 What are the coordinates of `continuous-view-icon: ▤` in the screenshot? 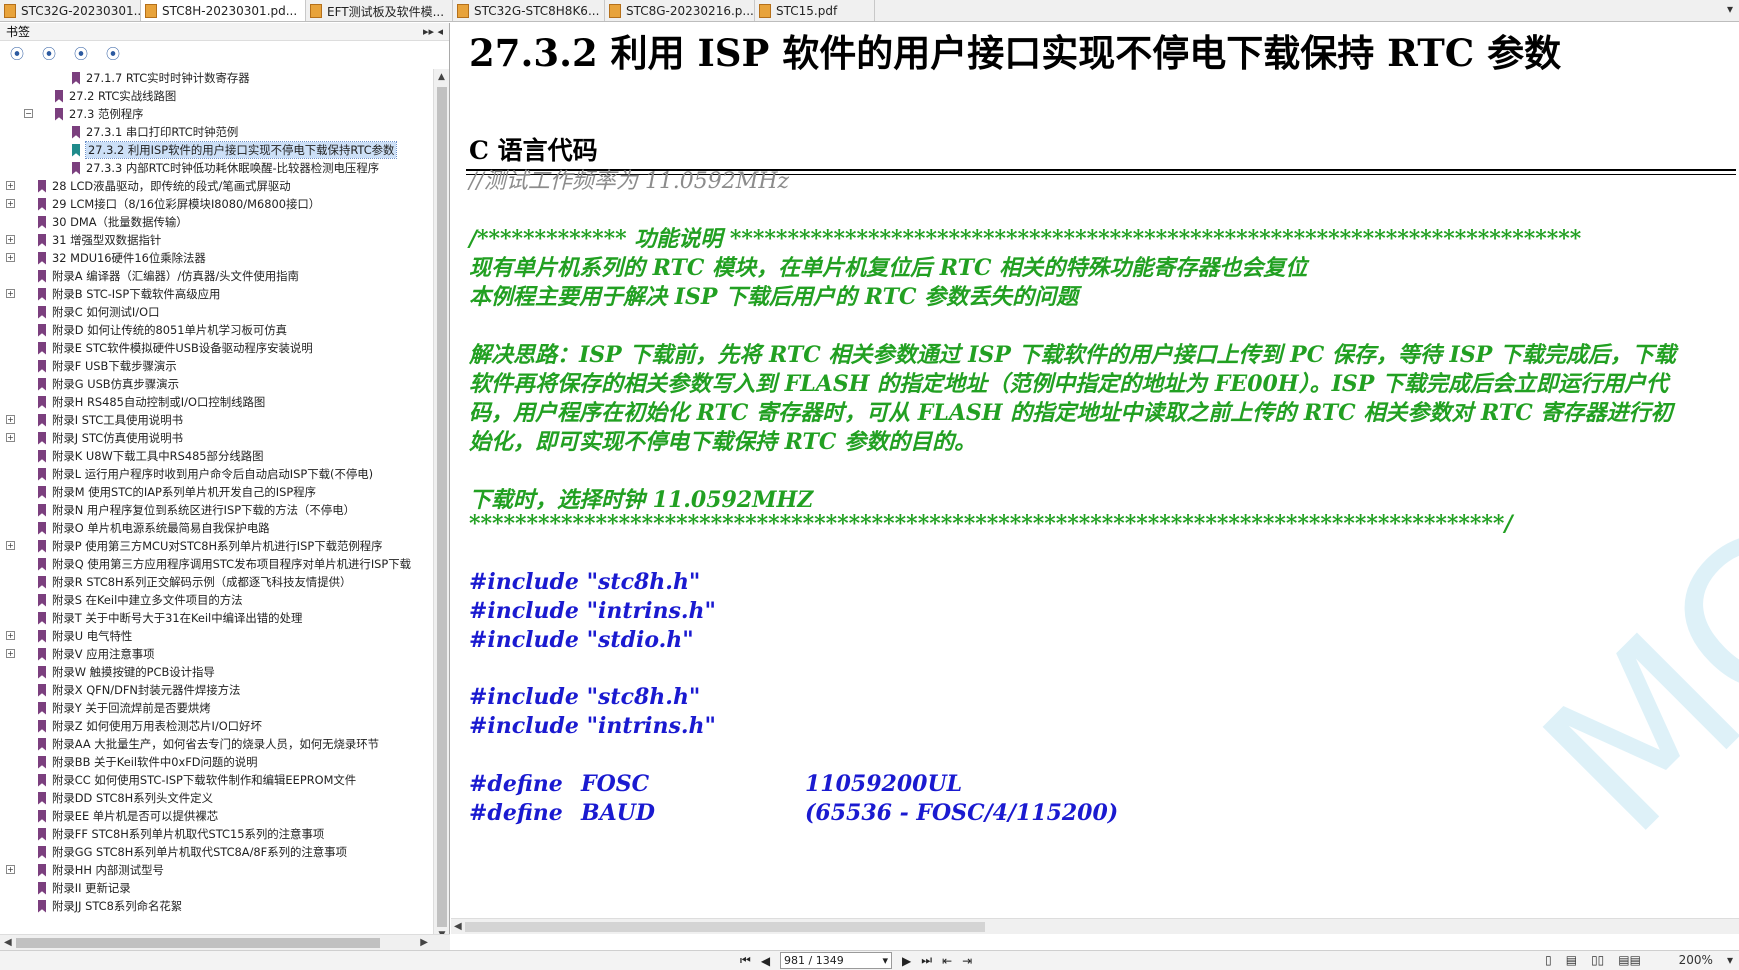 It's located at (1571, 960).